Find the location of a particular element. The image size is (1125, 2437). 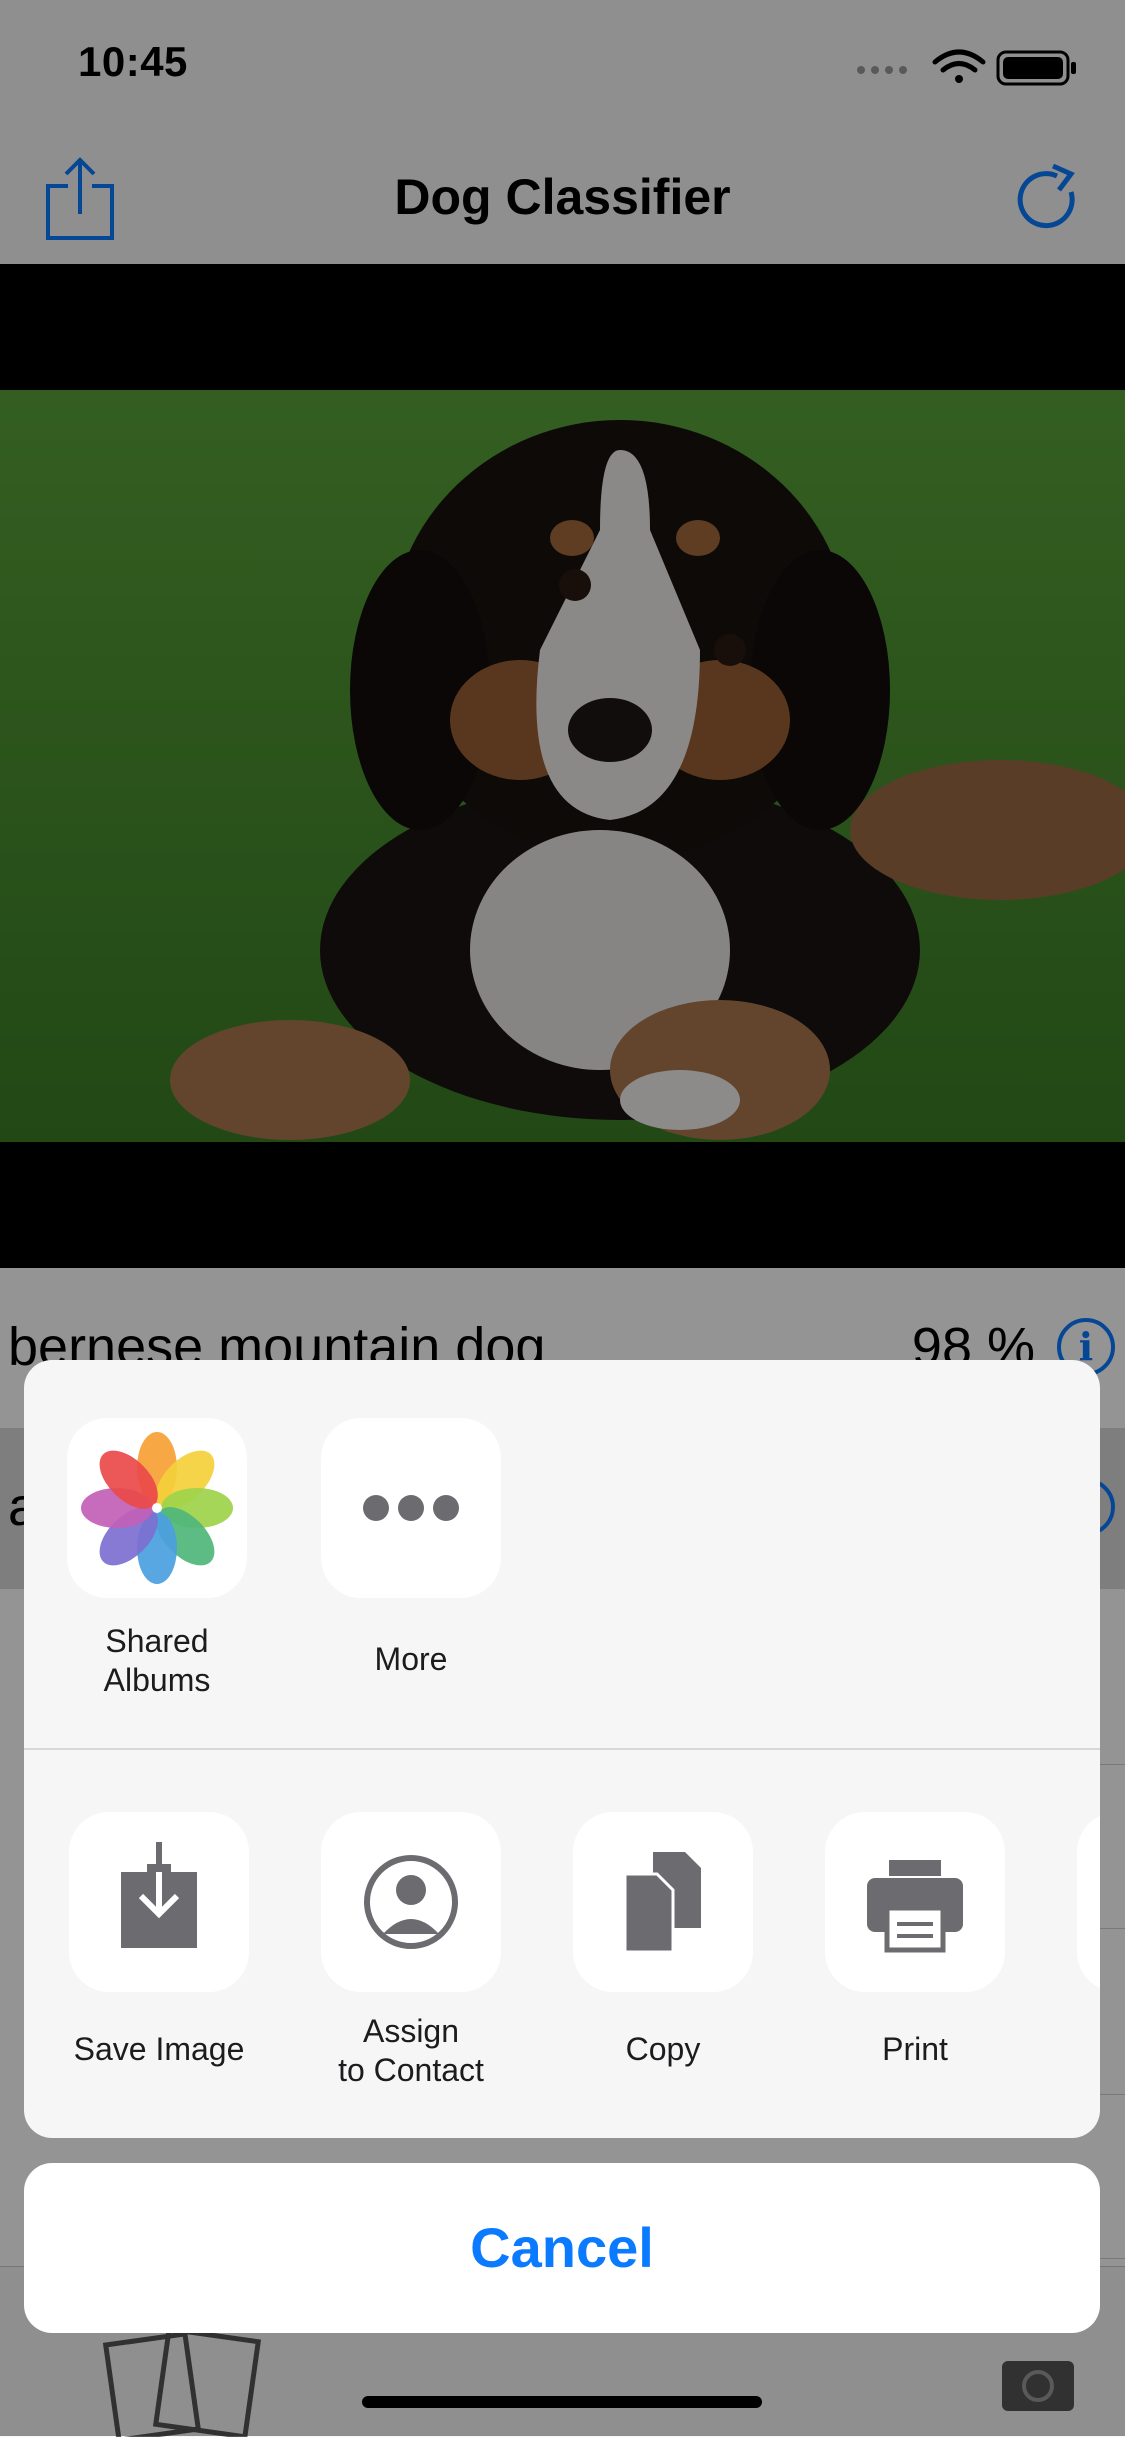

more-icon is located at coordinates (411, 1508).